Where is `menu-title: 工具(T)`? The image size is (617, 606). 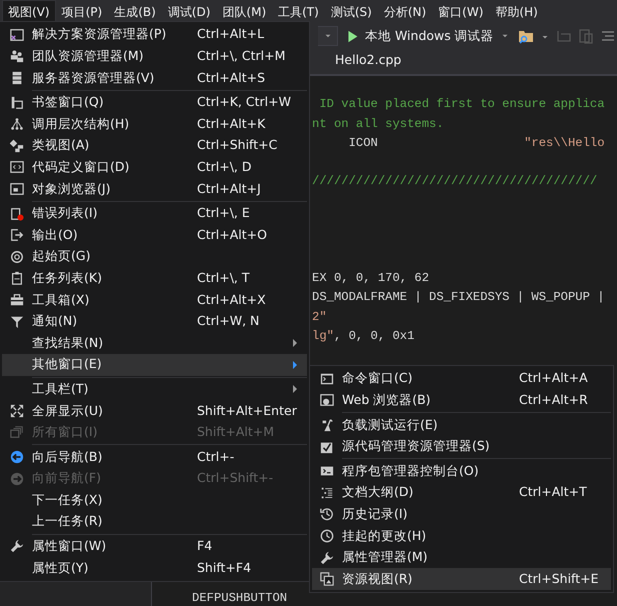 menu-title: 工具(T) is located at coordinates (298, 11).